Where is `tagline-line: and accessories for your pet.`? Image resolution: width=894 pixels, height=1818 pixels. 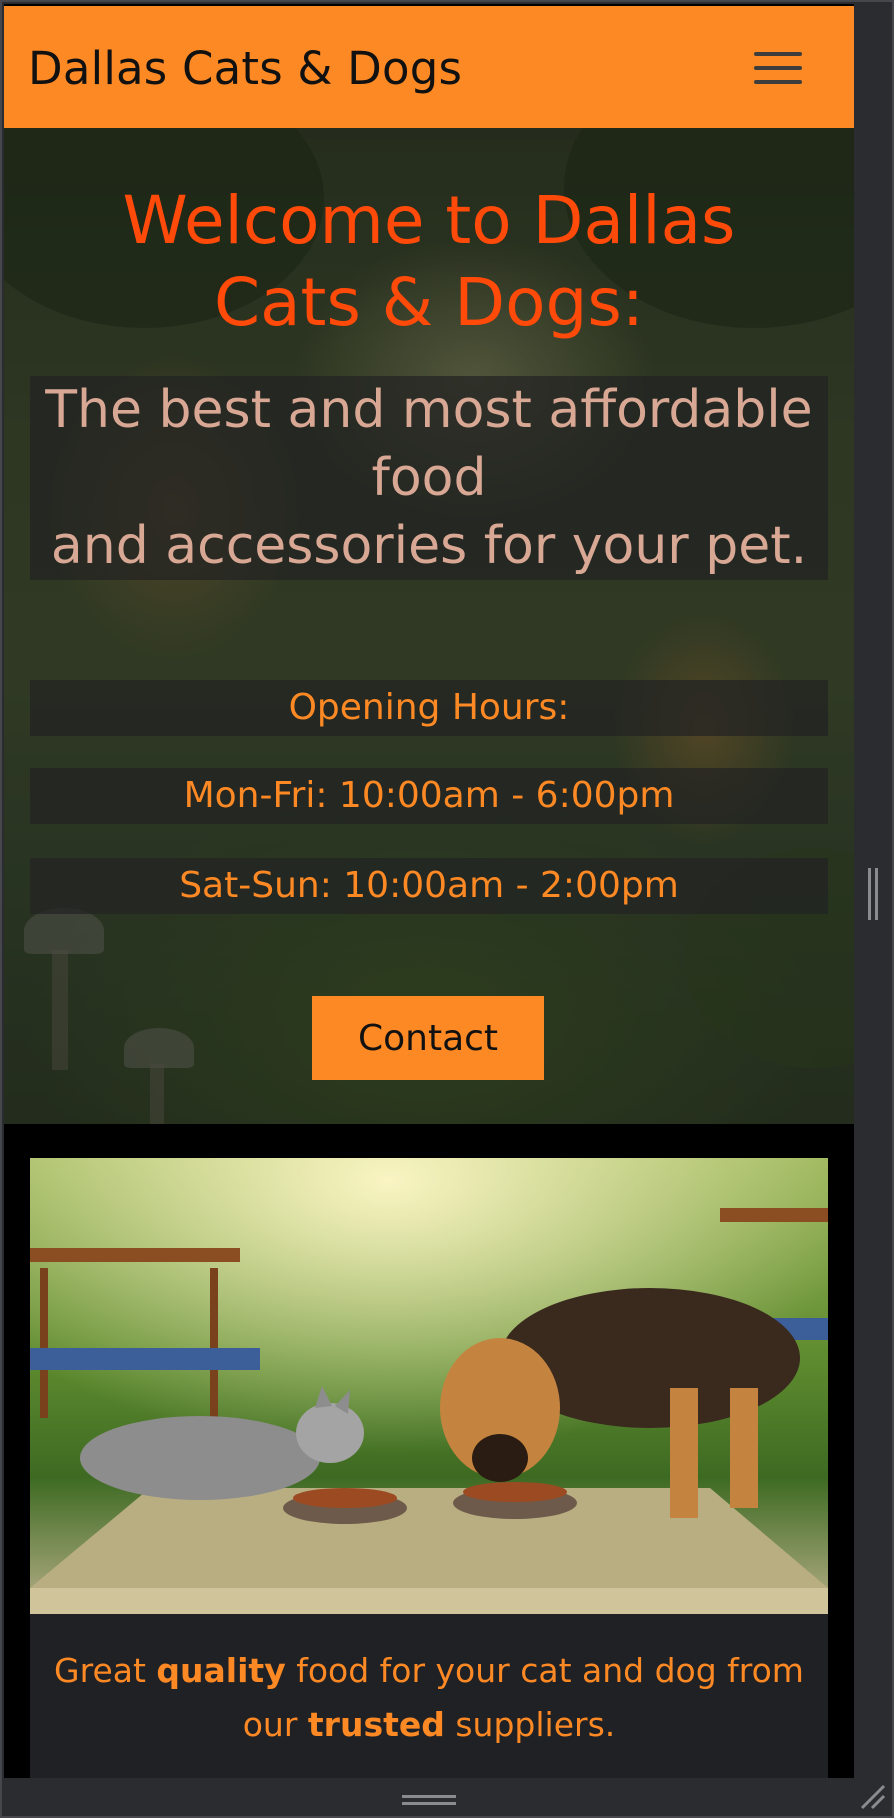 tagline-line: and accessories for your pet. is located at coordinates (429, 546).